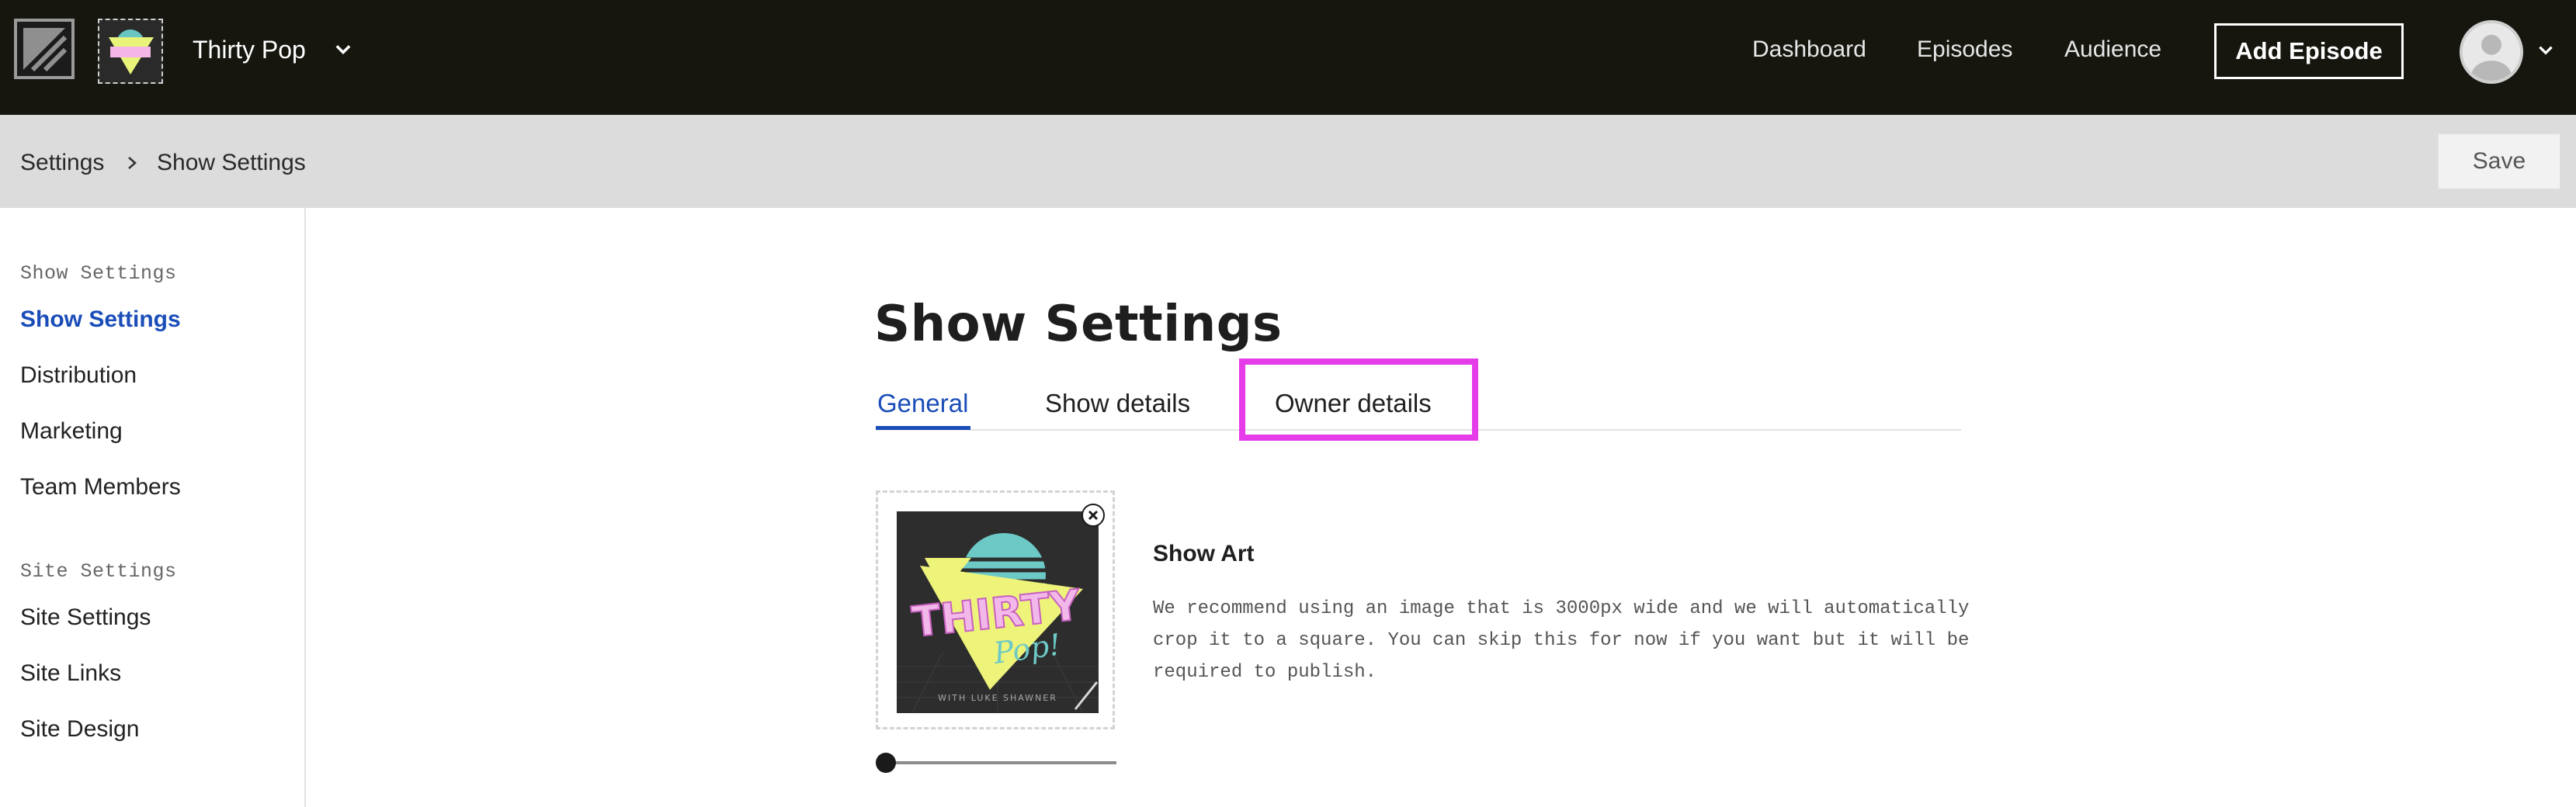 The height and width of the screenshot is (807, 2576). What do you see at coordinates (70, 673) in the screenshot?
I see `sidebar-item-site-links: Site Links` at bounding box center [70, 673].